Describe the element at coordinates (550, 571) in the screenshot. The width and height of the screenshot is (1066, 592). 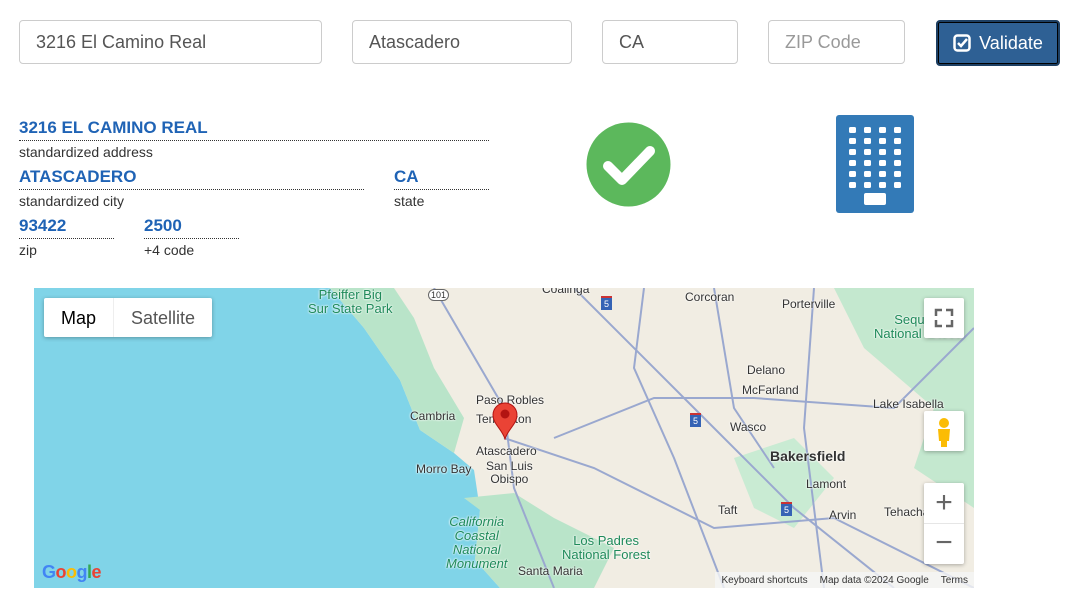
I see `label-santa-maria: Santa Maria` at that location.